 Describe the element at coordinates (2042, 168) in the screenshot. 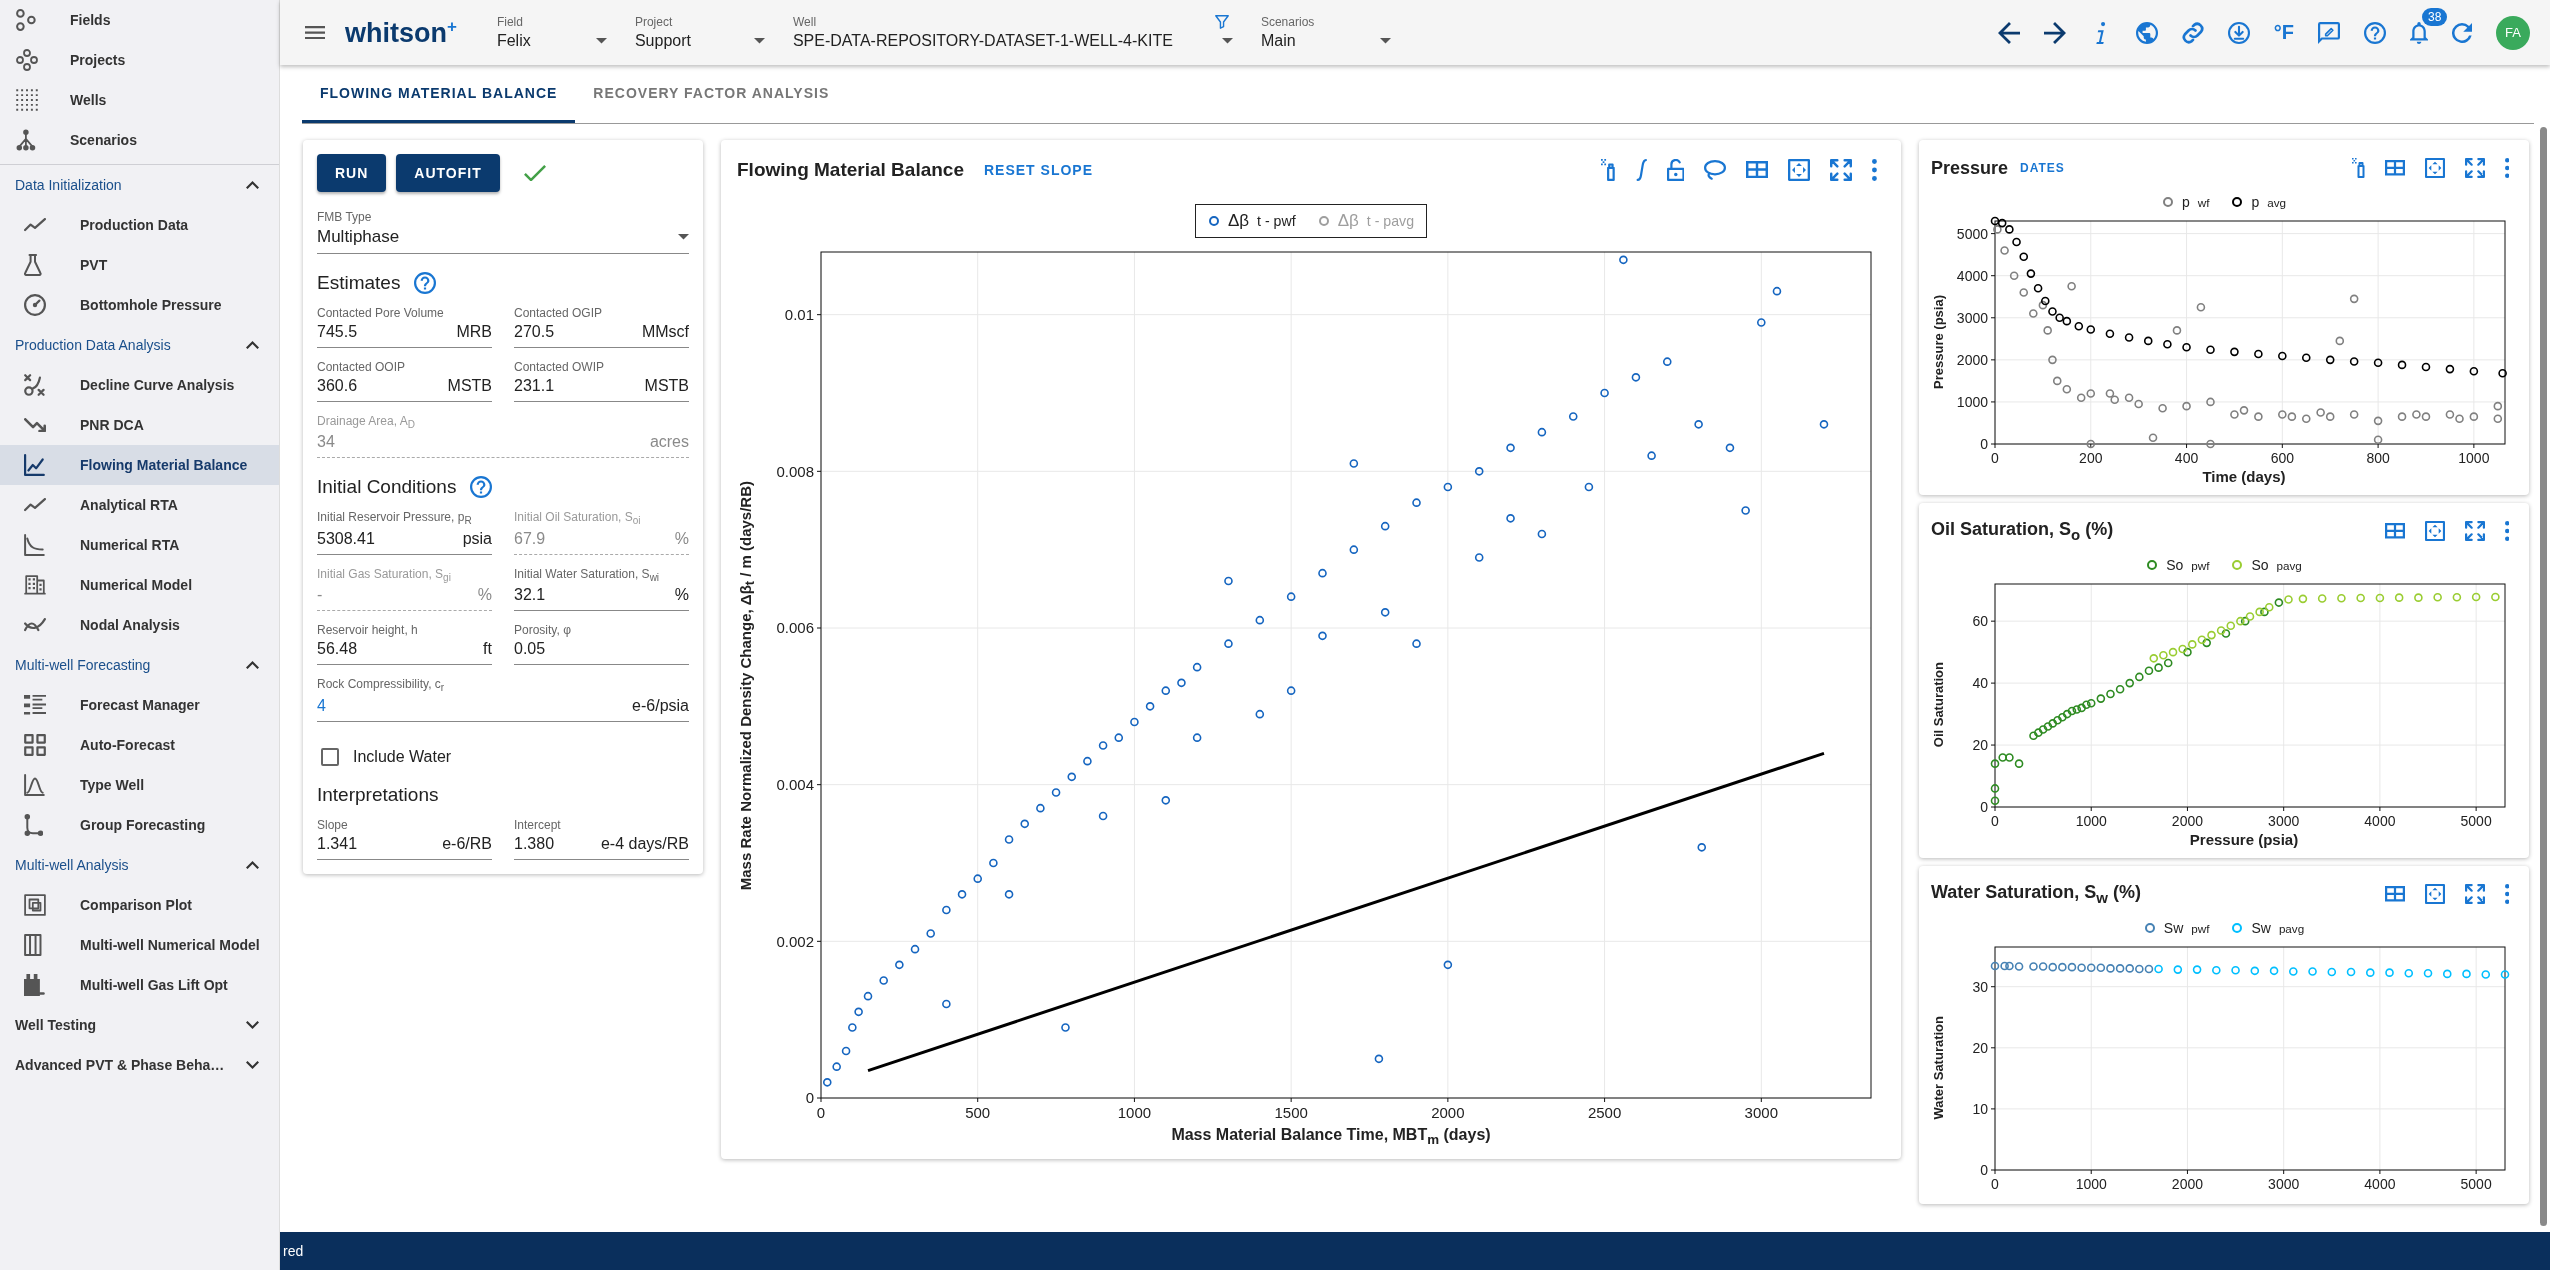

I see `dates-button: DATES` at that location.